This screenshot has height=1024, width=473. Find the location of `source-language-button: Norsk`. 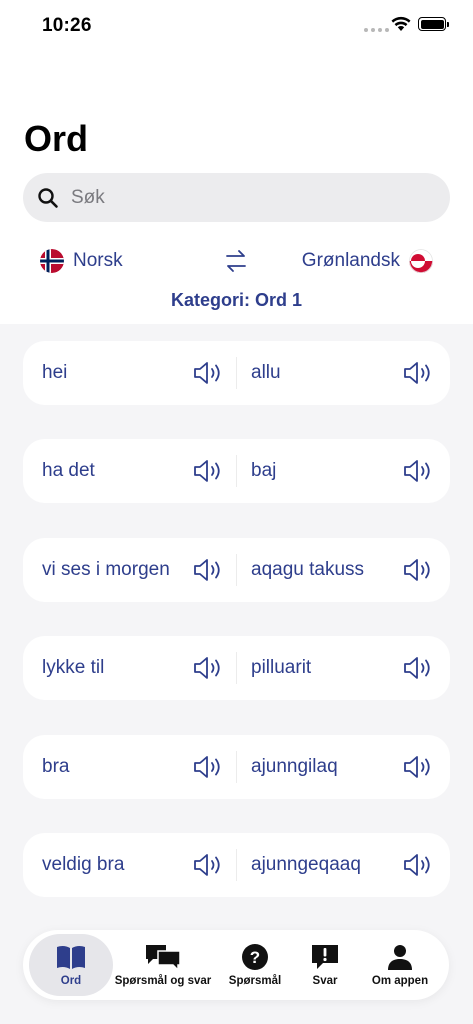

source-language-button: Norsk is located at coordinates (81, 261).